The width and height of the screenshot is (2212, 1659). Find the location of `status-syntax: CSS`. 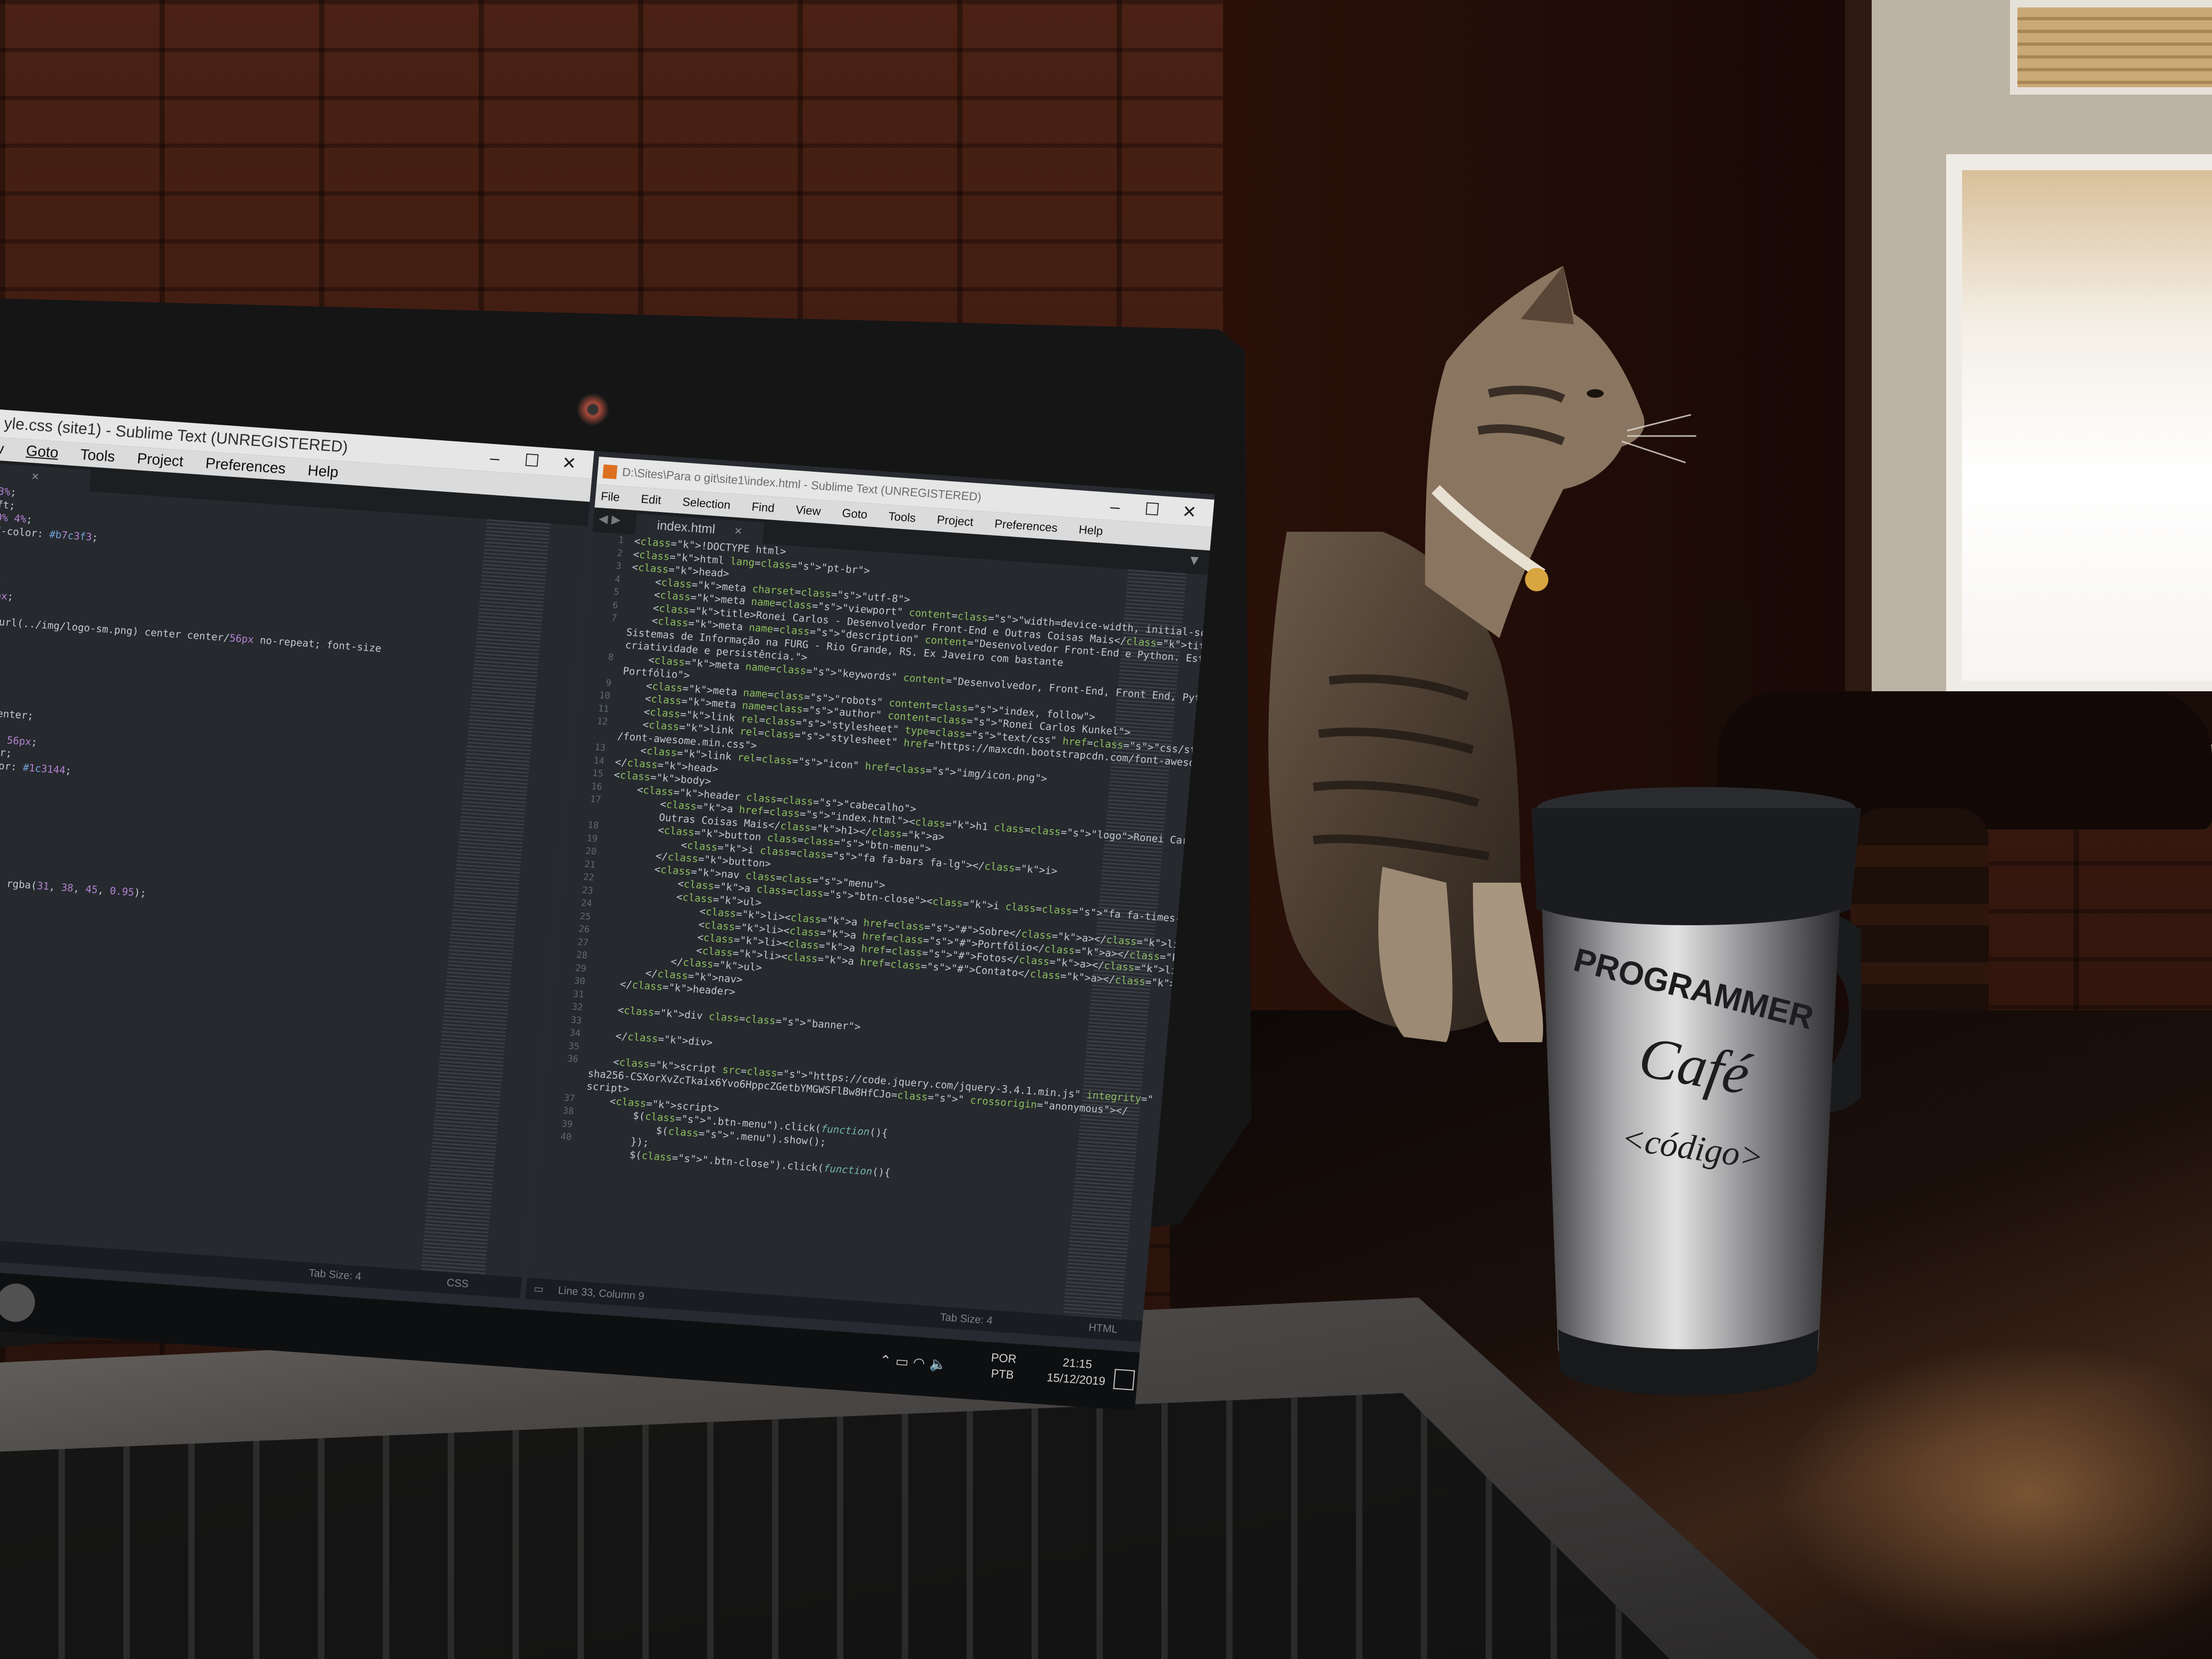

status-syntax: CSS is located at coordinates (458, 1283).